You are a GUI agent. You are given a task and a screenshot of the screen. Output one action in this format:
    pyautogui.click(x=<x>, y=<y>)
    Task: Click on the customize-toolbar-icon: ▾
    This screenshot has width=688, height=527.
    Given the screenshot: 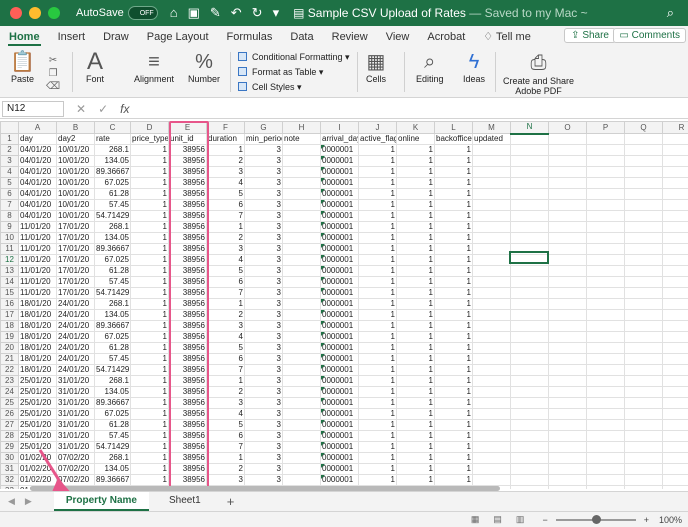 What is the action you would take?
    pyautogui.click(x=276, y=13)
    